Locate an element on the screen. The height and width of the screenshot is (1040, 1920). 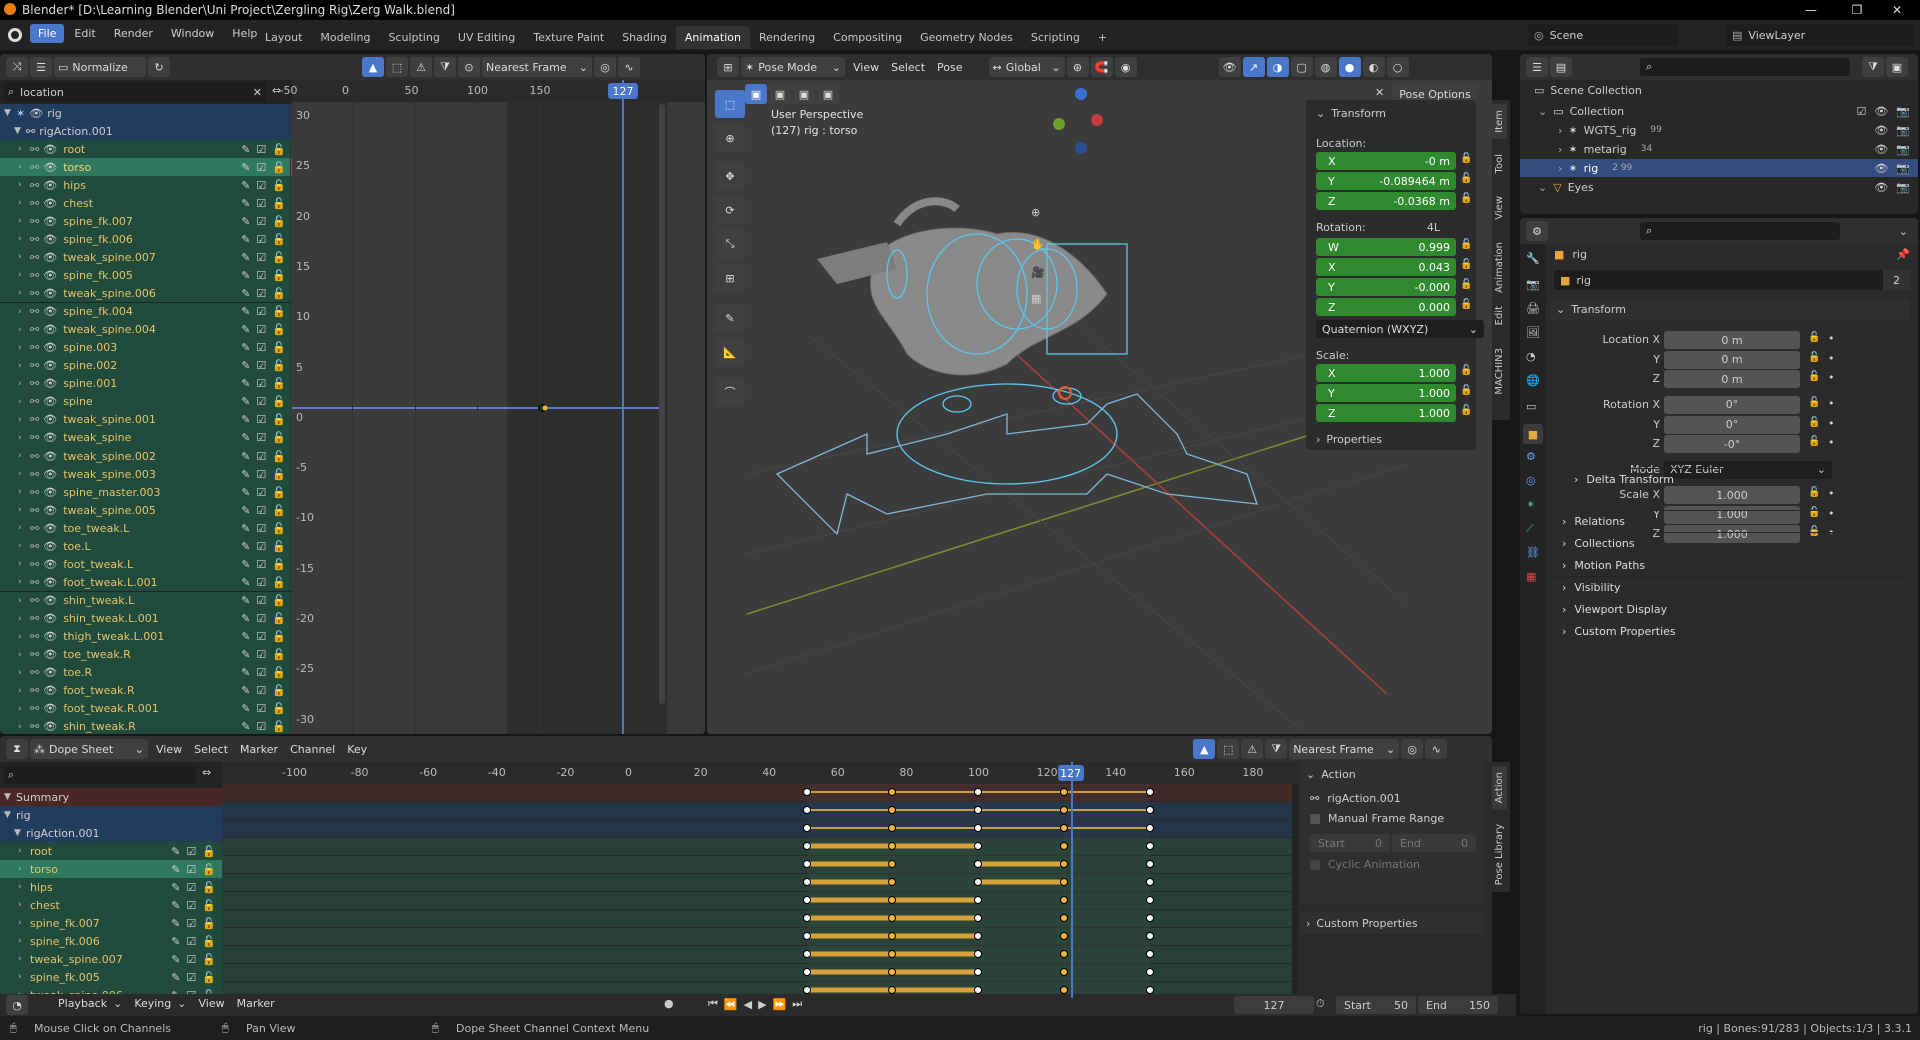
pivot-point-icon: ⊛ is located at coordinates (1077, 67).